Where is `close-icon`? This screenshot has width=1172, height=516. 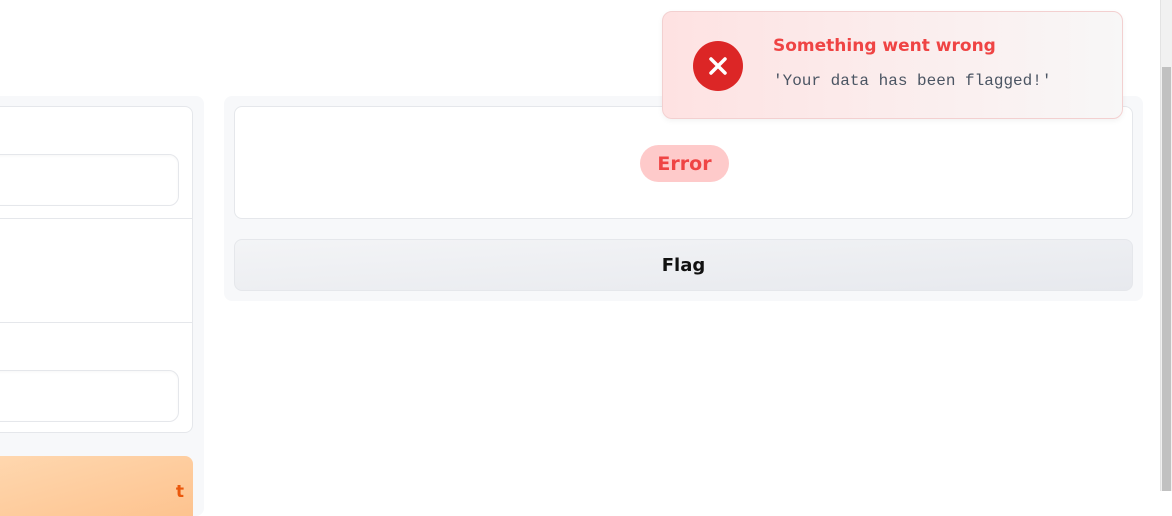
close-icon is located at coordinates (718, 66).